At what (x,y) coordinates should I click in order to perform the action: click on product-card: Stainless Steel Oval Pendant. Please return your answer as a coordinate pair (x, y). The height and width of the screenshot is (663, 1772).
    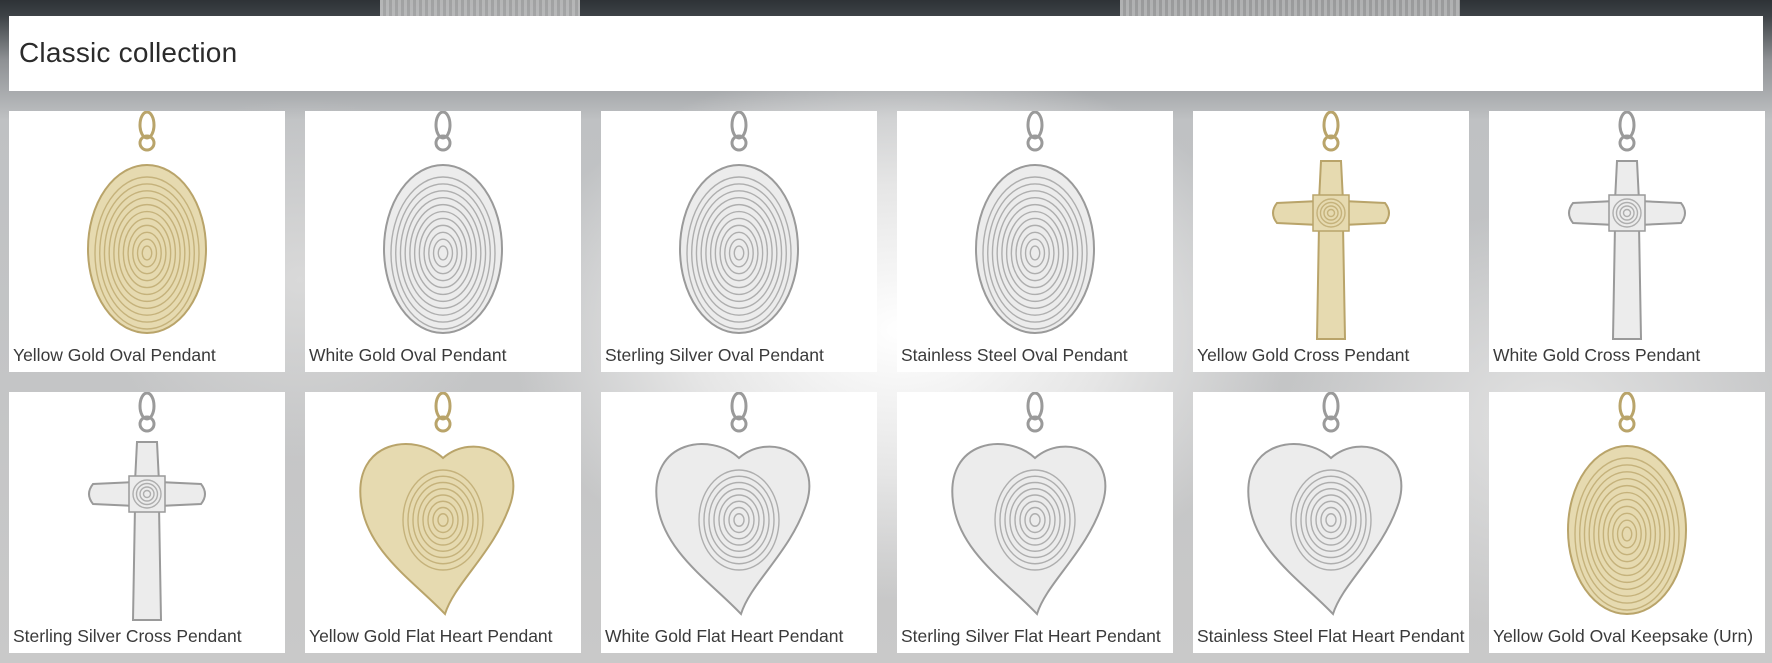
    Looking at the image, I should click on (1035, 241).